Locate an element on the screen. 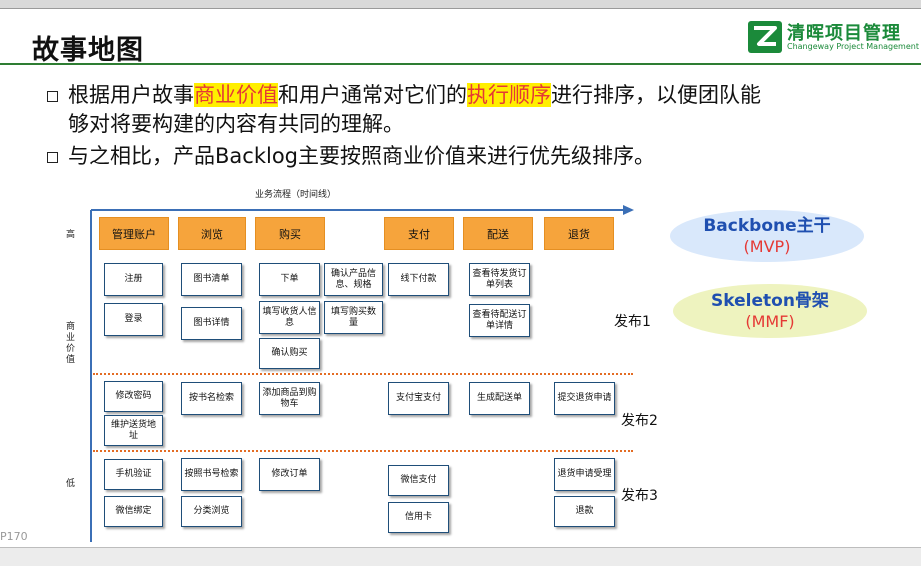 Image resolution: width=921 pixels, height=566 pixels. y-axis-label: 商业价值 is located at coordinates (71, 343).